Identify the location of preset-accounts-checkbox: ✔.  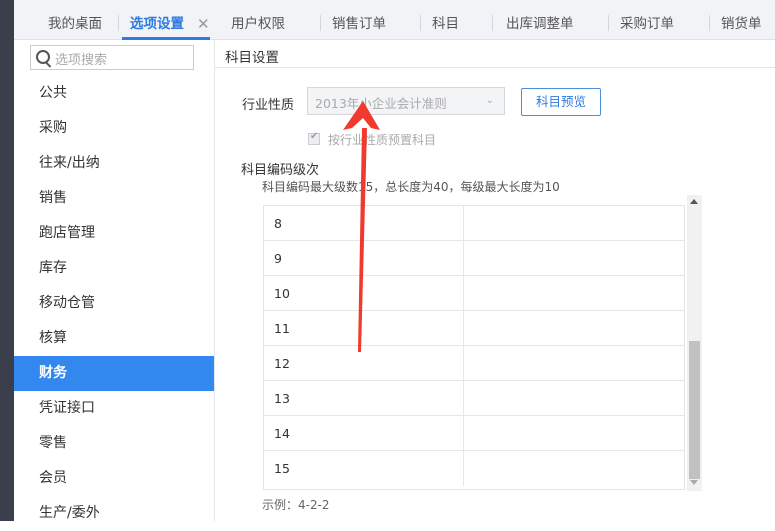
(314, 138).